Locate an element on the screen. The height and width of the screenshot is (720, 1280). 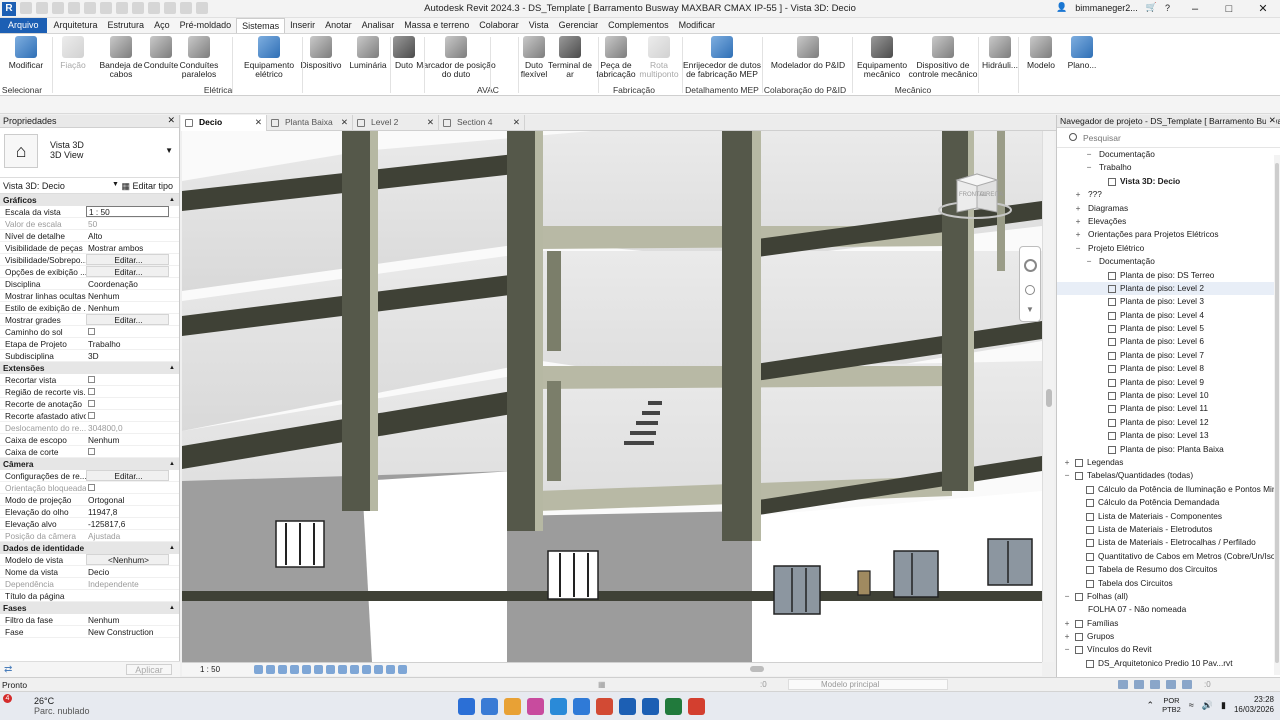
thin-lines-icon is located at coordinates (170, 8).